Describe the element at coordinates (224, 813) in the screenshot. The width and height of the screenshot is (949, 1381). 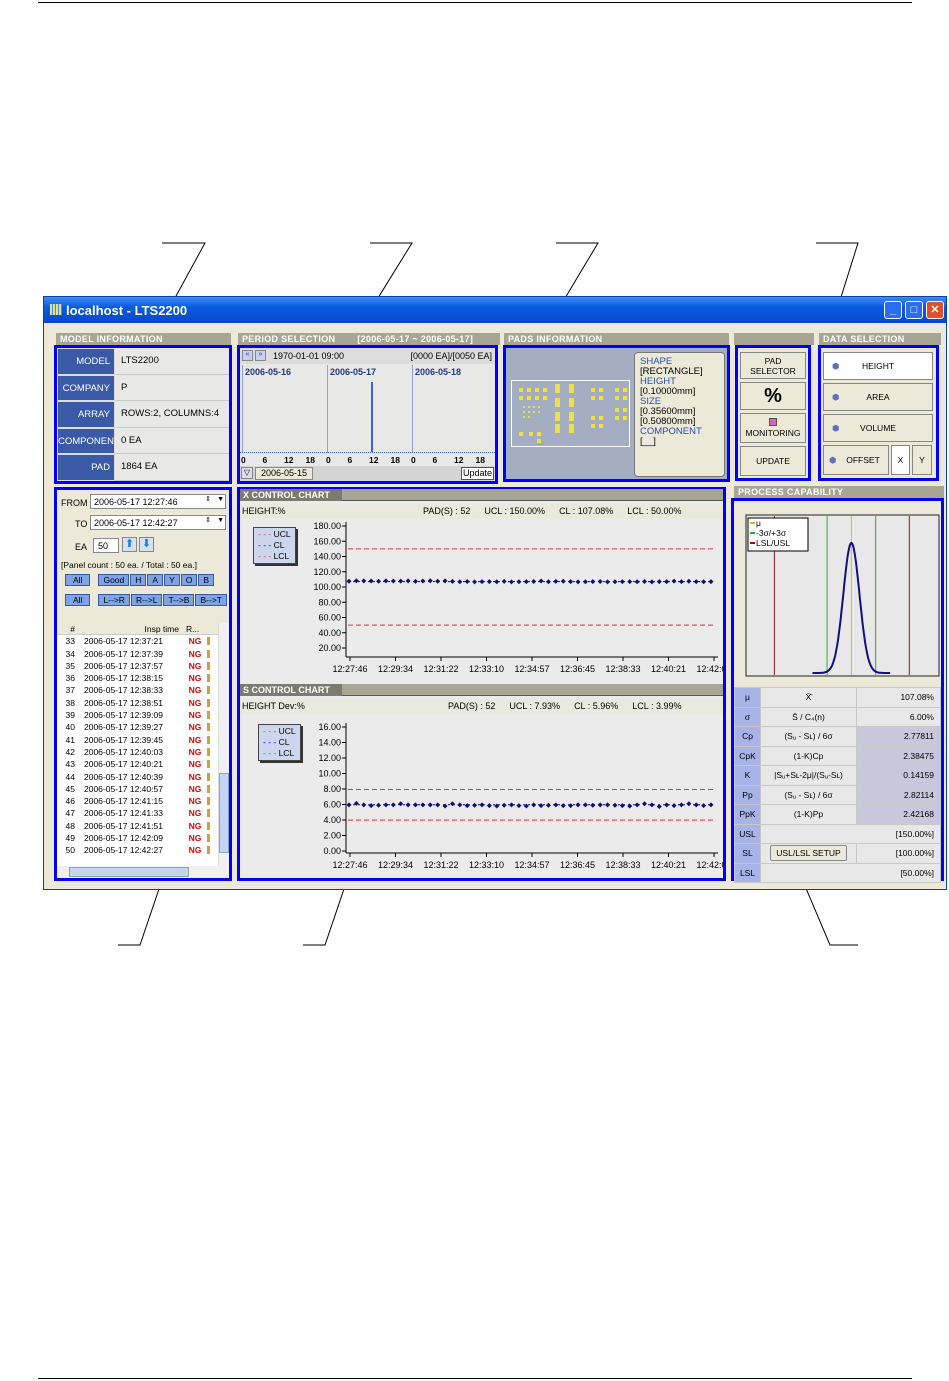
I see `scroll-thumb` at that location.